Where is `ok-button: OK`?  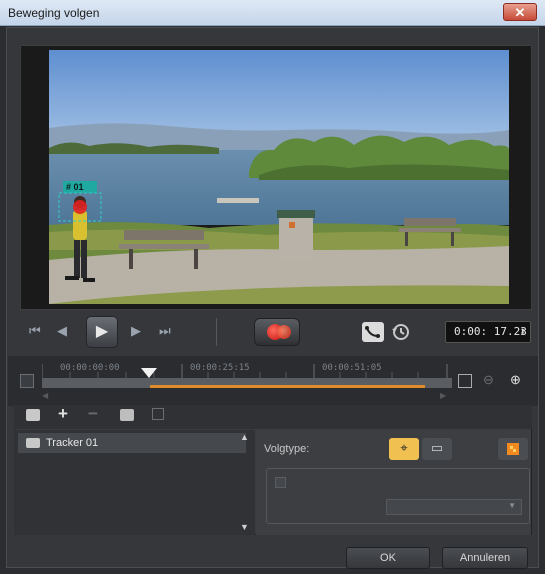
ok-button: OK is located at coordinates (388, 558).